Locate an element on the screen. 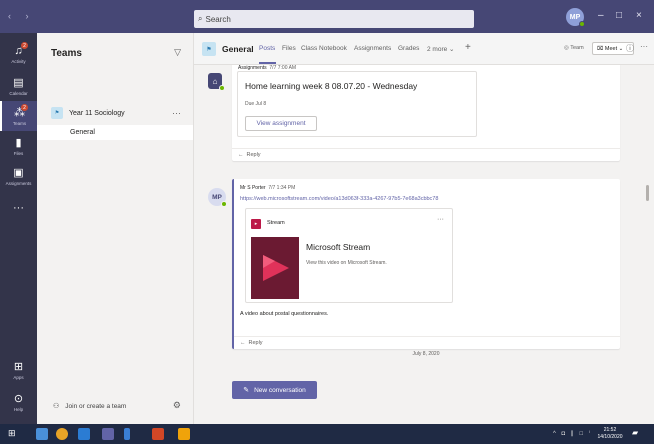  app-teams: ⁂ 2 Teams is located at coordinates (18, 116).